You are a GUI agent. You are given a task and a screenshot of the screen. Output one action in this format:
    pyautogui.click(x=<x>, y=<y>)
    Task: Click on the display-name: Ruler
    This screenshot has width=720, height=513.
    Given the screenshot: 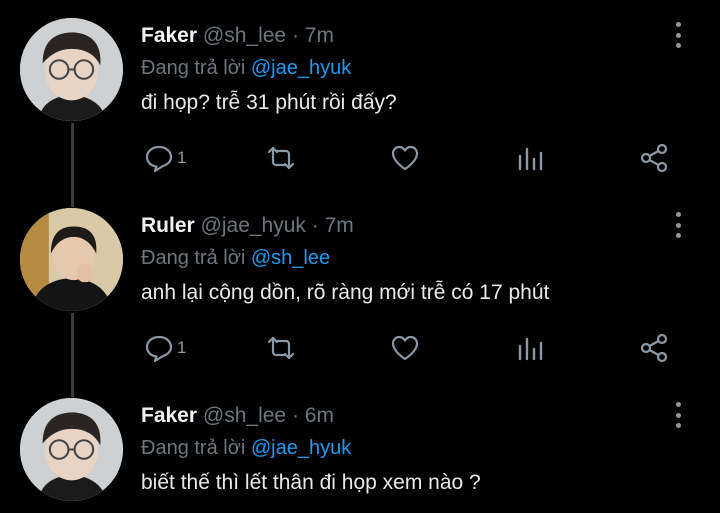 What is the action you would take?
    pyautogui.click(x=168, y=225)
    